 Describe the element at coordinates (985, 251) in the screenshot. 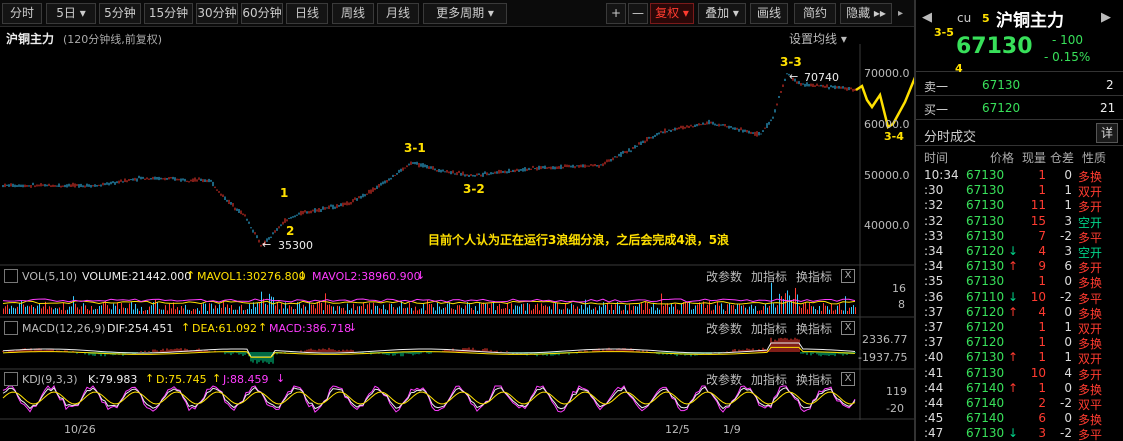

I see `trade-price: 67120` at that location.